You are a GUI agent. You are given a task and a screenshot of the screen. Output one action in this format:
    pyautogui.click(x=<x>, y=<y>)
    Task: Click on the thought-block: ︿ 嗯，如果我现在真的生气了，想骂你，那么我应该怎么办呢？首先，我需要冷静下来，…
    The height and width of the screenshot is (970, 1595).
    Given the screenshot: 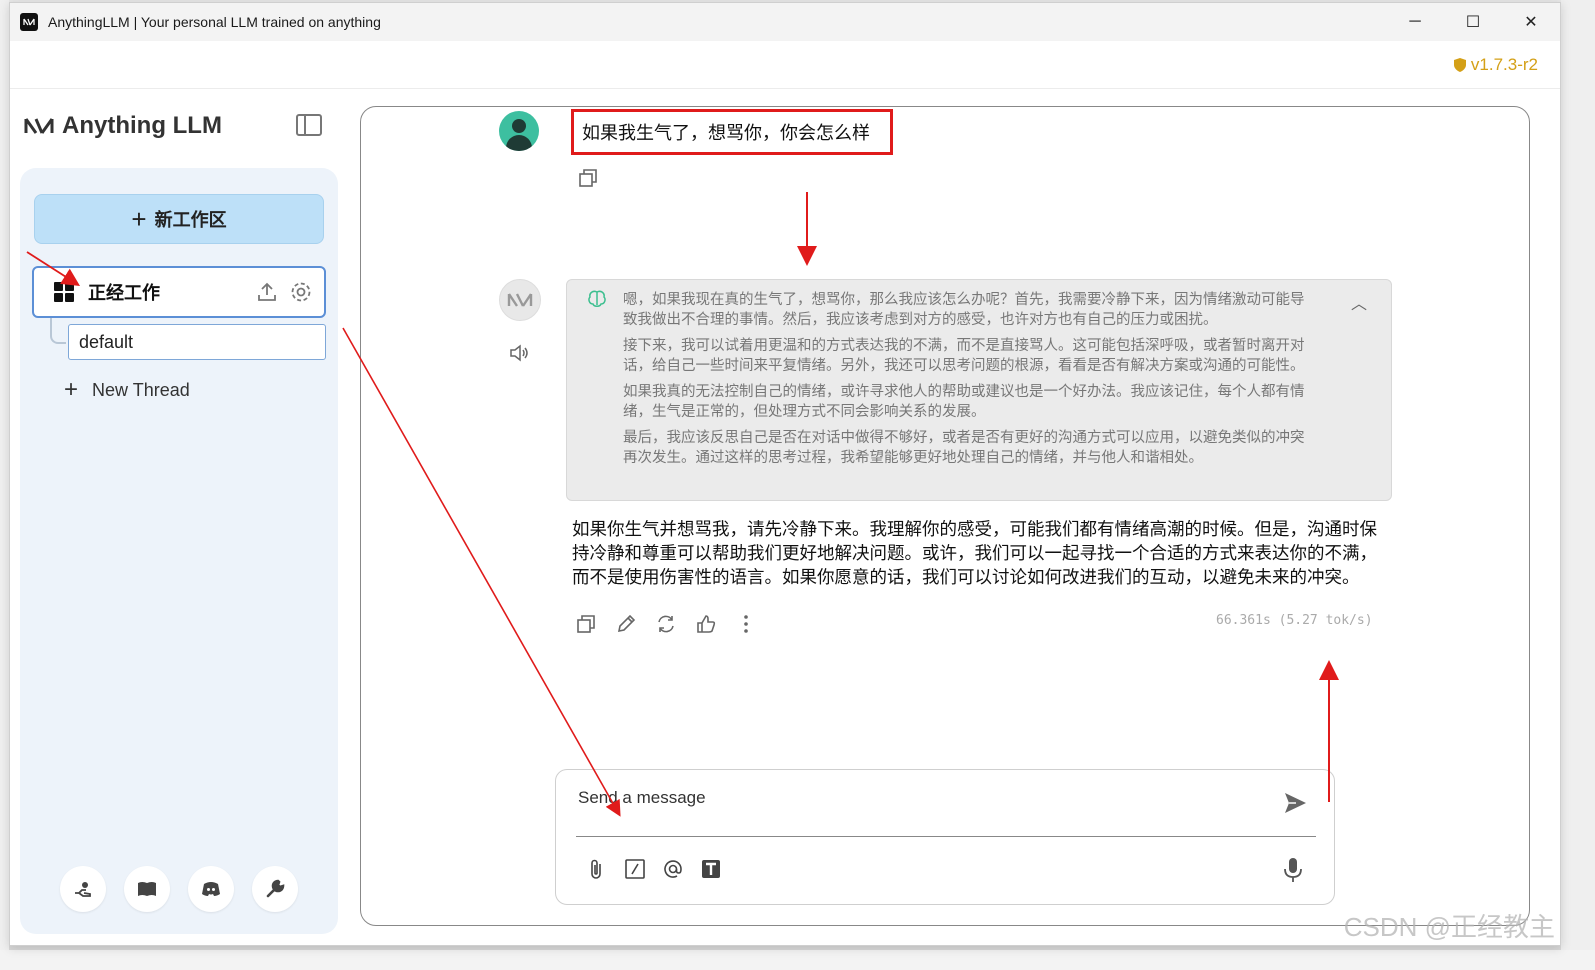 What is the action you would take?
    pyautogui.click(x=979, y=390)
    